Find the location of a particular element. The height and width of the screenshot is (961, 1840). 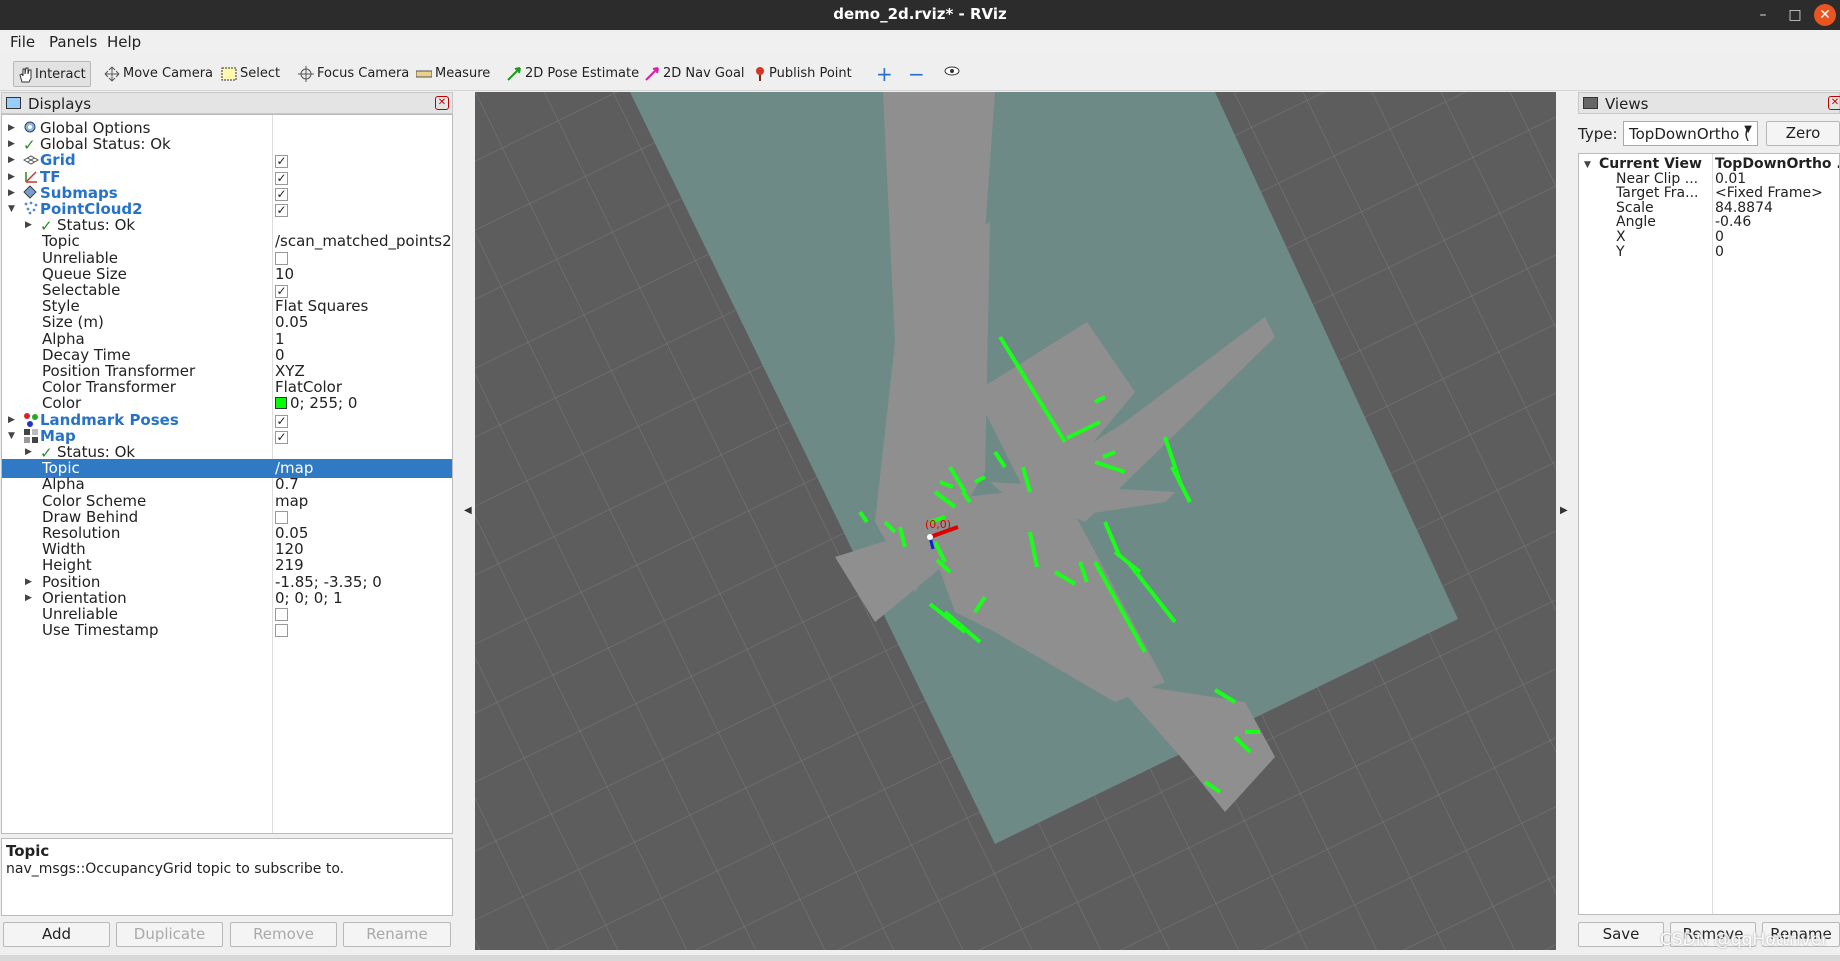

camera-icon is located at coordinates (1590, 103).